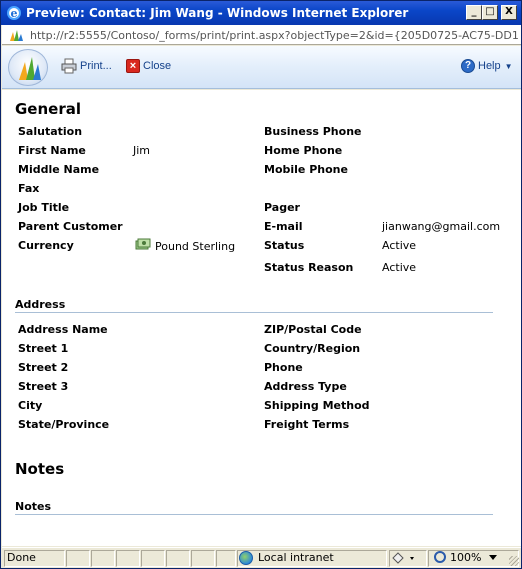 This screenshot has height=569, width=522. Describe the element at coordinates (283, 226) in the screenshot. I see `field-label: E-mail` at that location.